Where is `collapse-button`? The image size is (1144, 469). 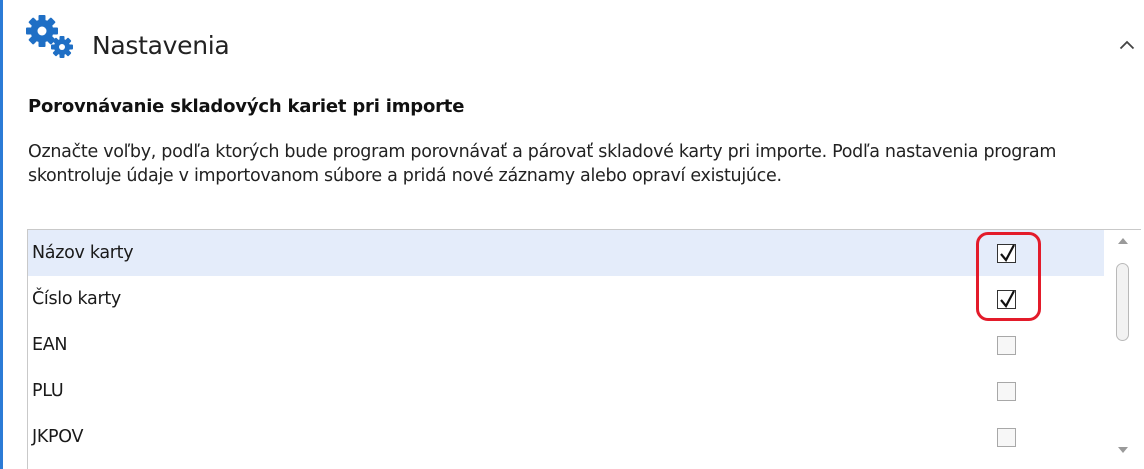 collapse-button is located at coordinates (1127, 45).